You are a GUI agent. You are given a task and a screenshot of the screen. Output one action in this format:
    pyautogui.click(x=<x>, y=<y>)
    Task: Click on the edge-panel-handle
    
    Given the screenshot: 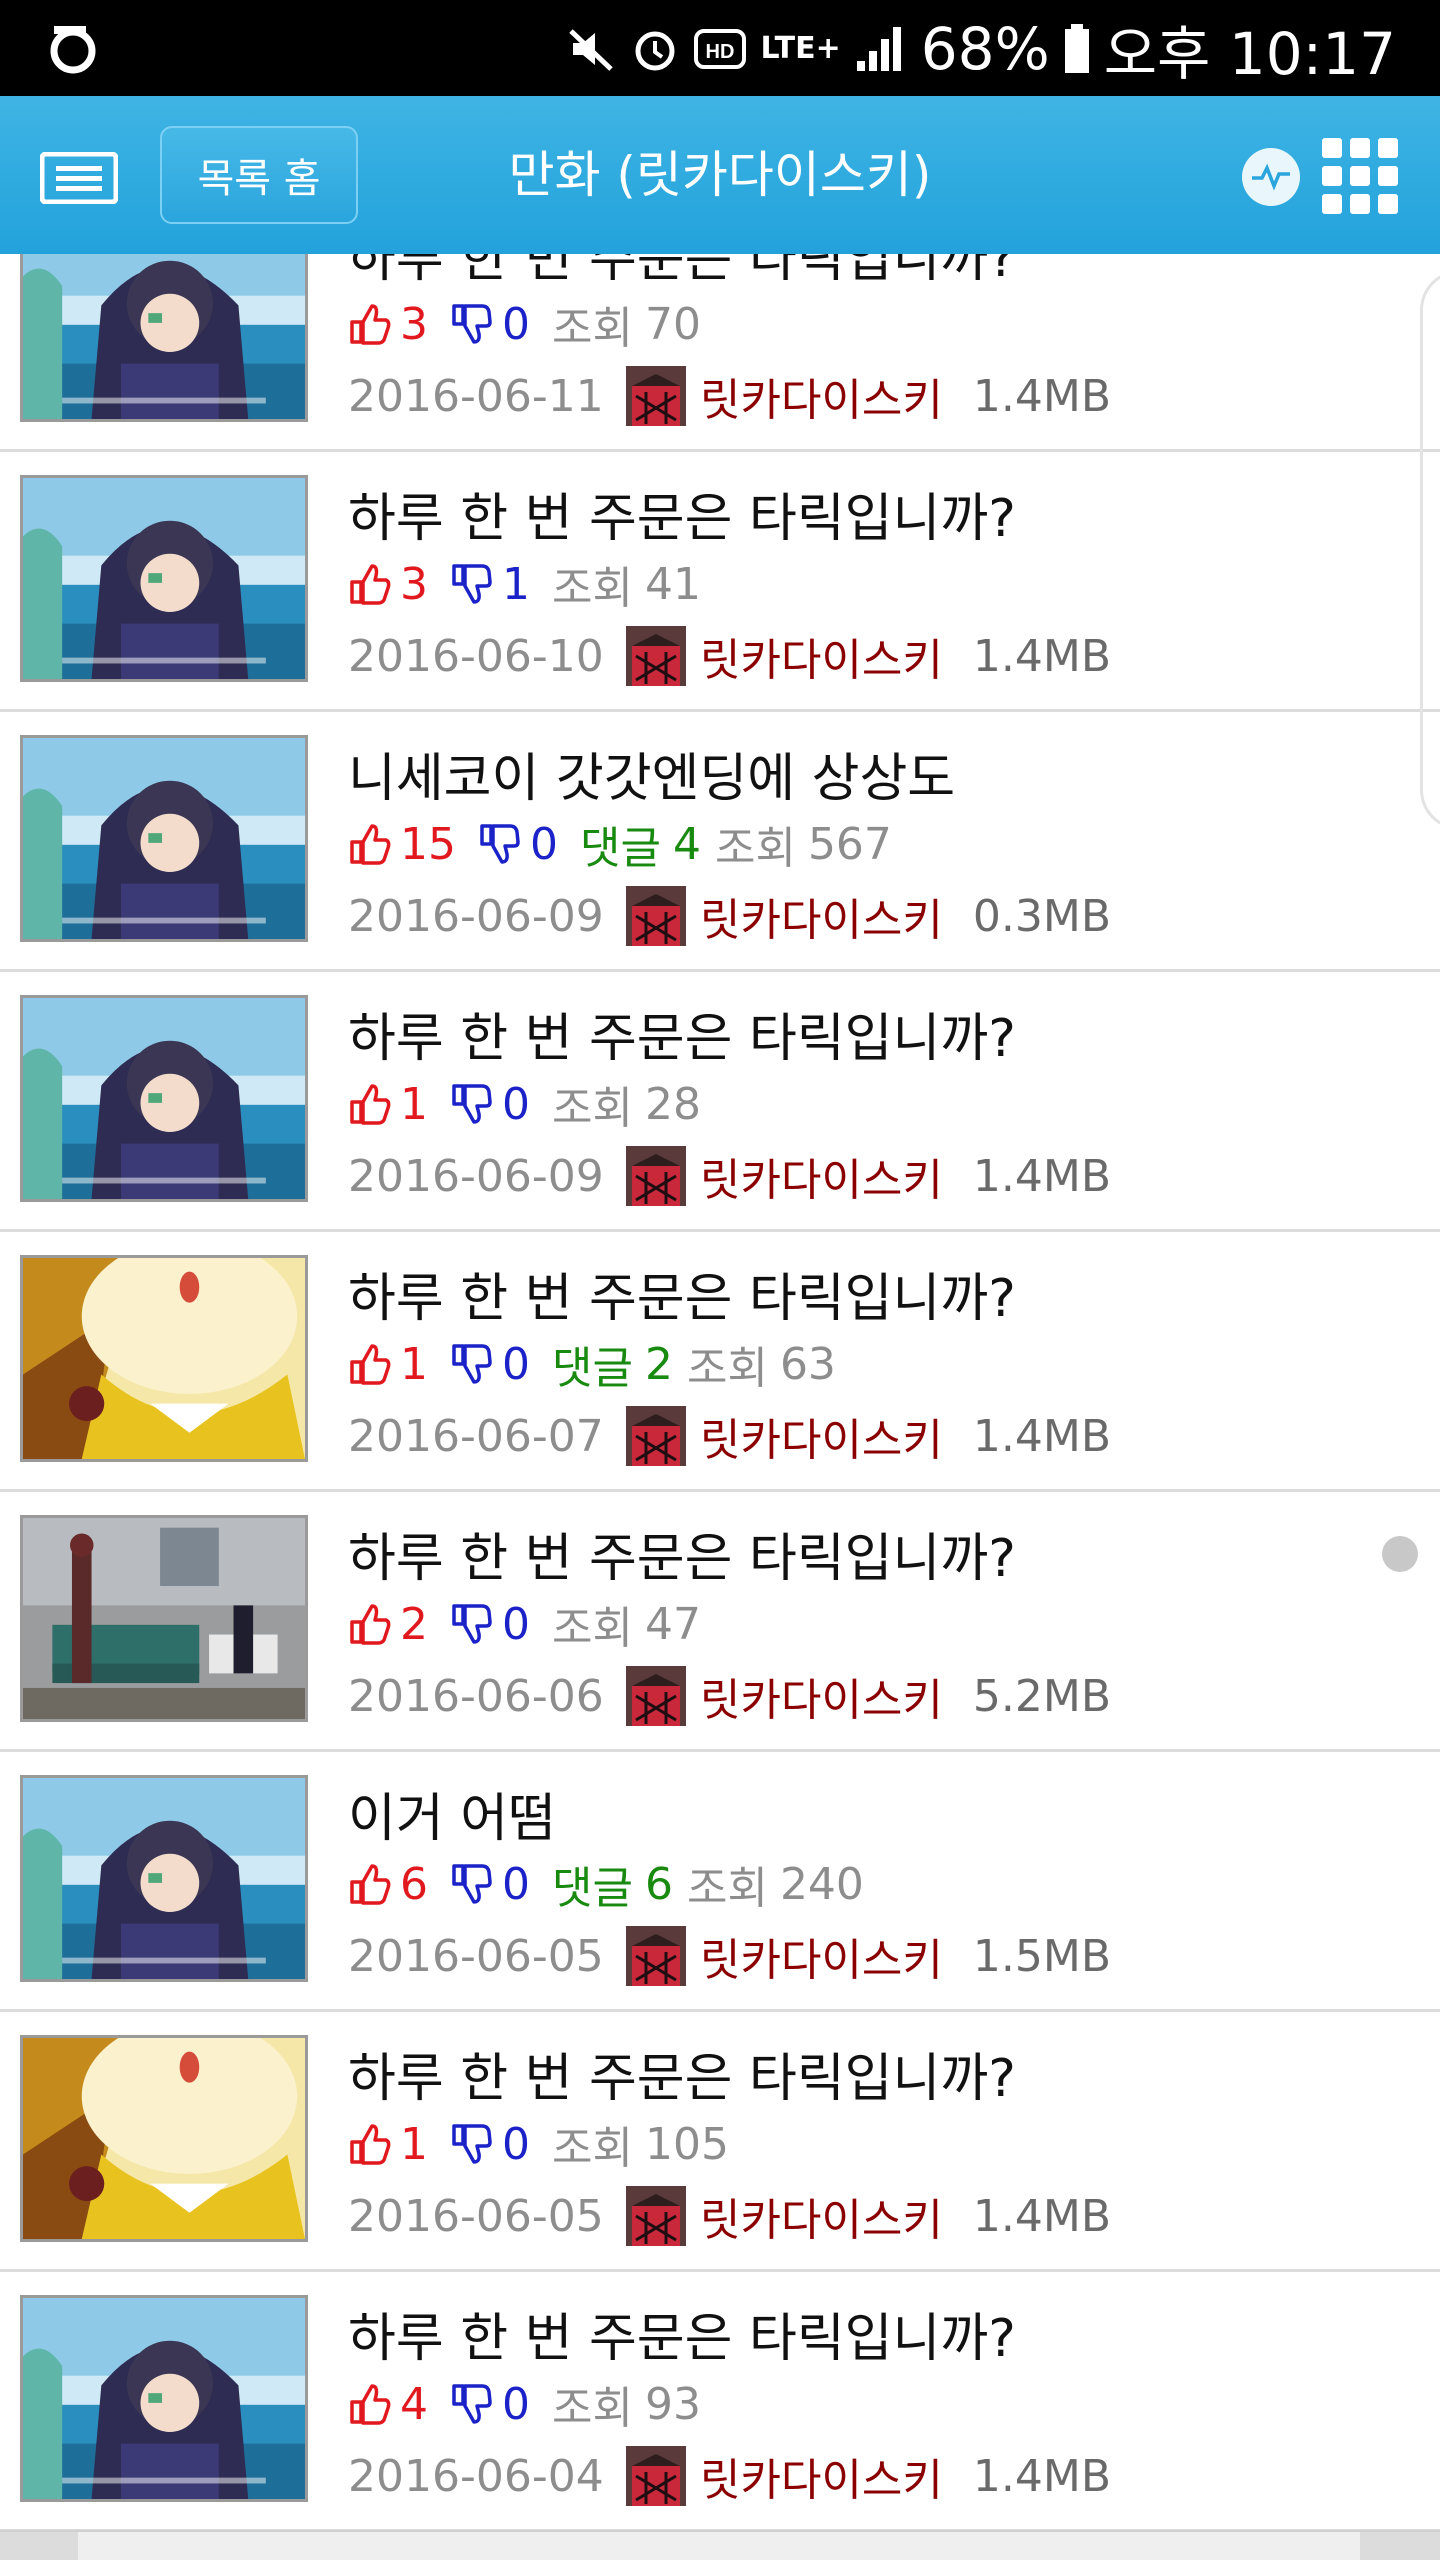 What is the action you would take?
    pyautogui.click(x=1430, y=550)
    